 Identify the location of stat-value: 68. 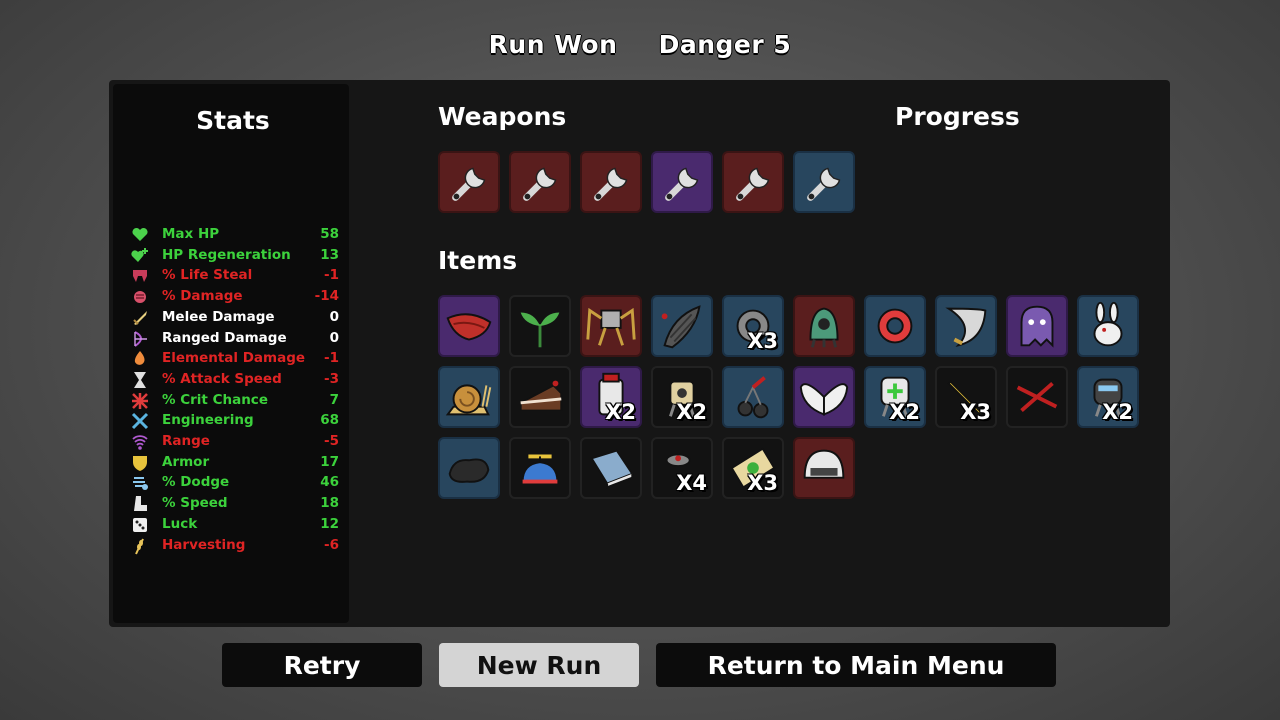
(329, 420).